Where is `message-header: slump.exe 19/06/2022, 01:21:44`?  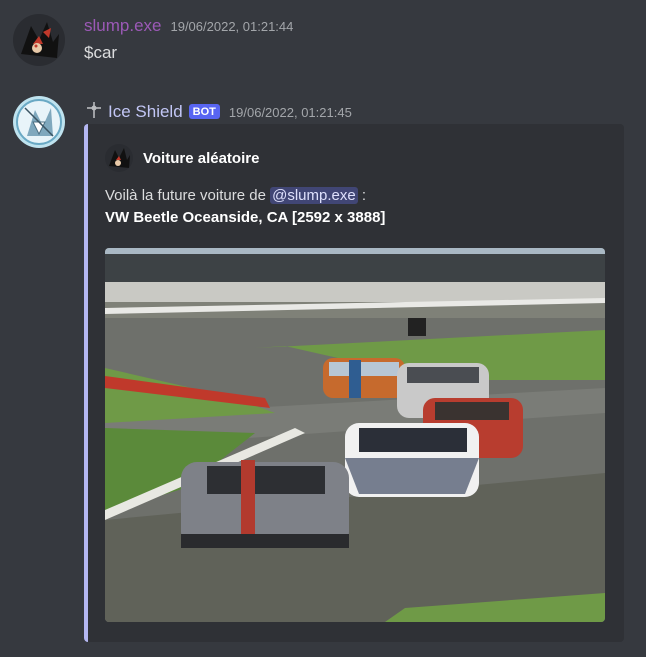
message-header: slump.exe 19/06/2022, 01:21:44 is located at coordinates (188, 26).